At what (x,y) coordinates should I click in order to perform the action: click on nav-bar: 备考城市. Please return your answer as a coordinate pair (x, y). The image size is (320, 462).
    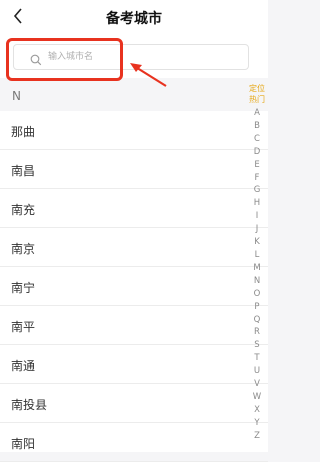
    Looking at the image, I should click on (134, 17).